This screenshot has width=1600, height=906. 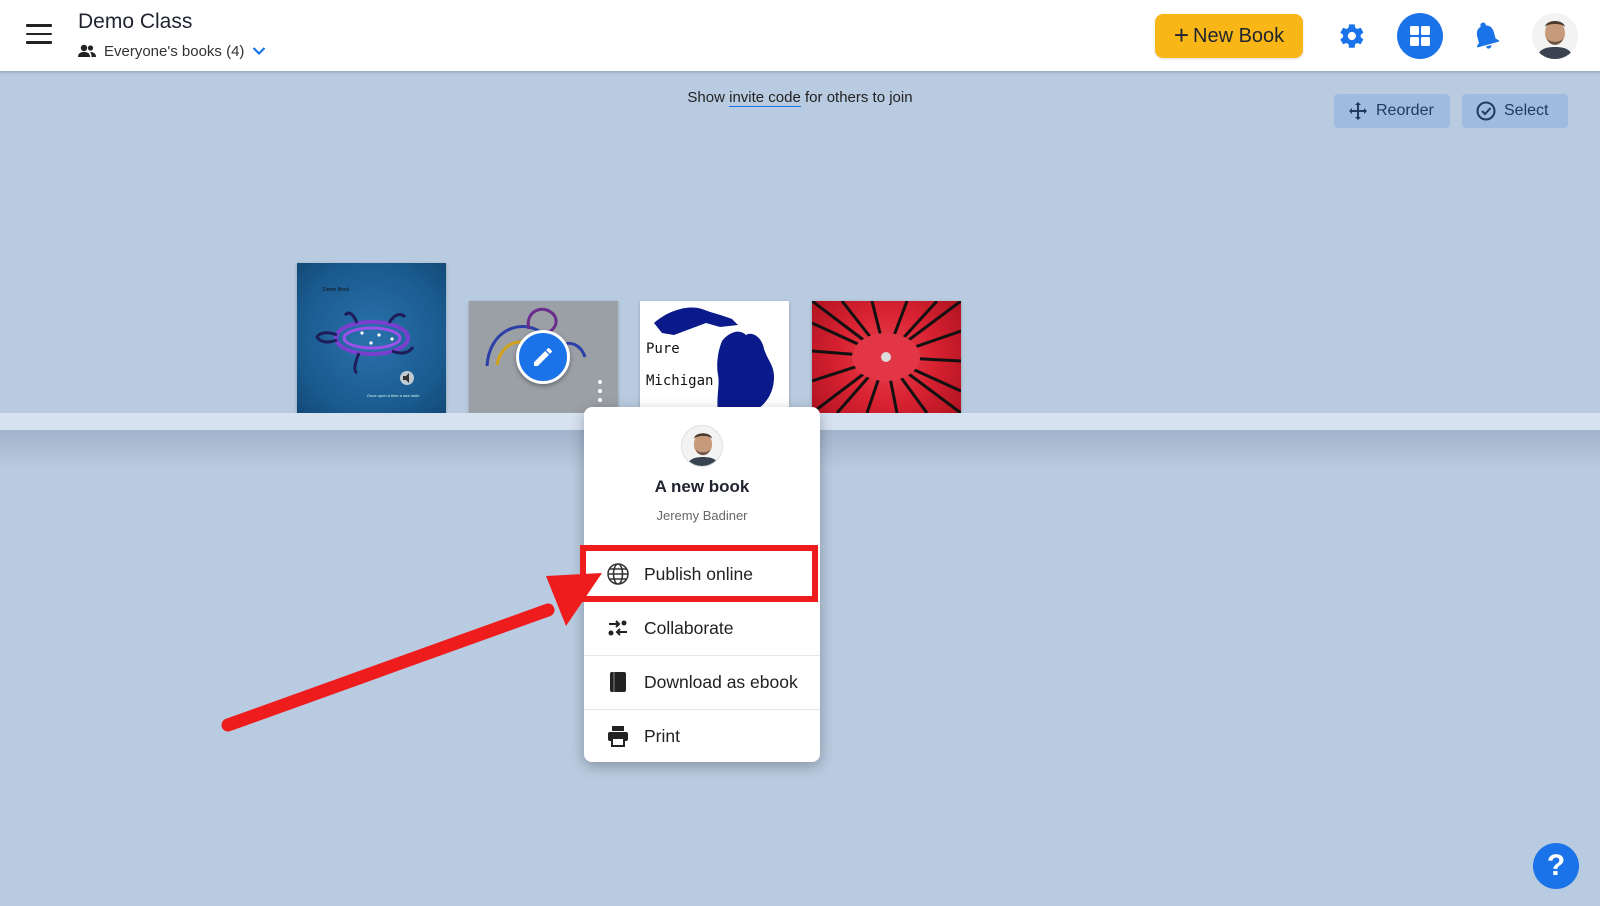 What do you see at coordinates (618, 736) in the screenshot?
I see `printer-icon` at bounding box center [618, 736].